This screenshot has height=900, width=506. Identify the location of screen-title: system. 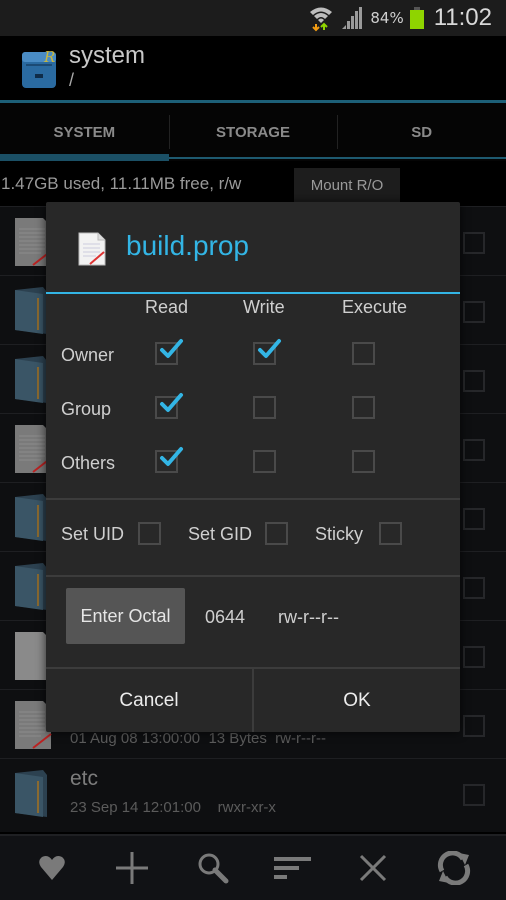
(107, 55).